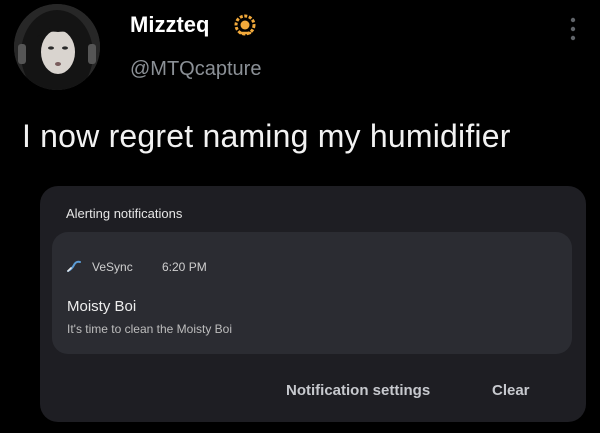  What do you see at coordinates (184, 267) in the screenshot?
I see `notification-time: 6:20 PM` at bounding box center [184, 267].